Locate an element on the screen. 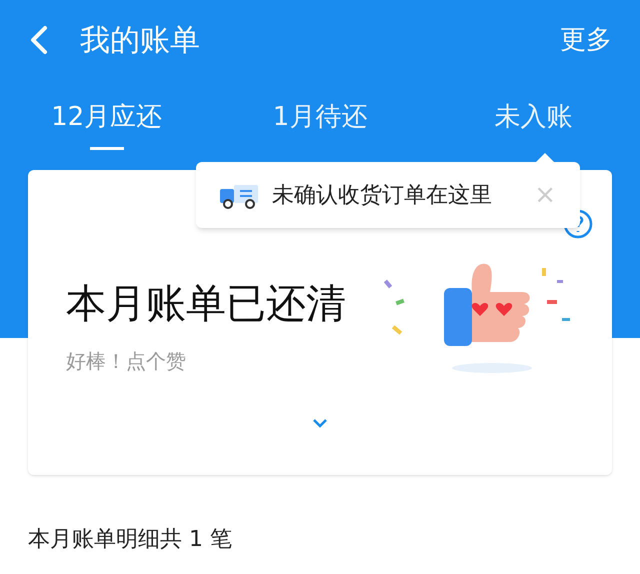 The image size is (640, 574). chevron-down-icon is located at coordinates (320, 423).